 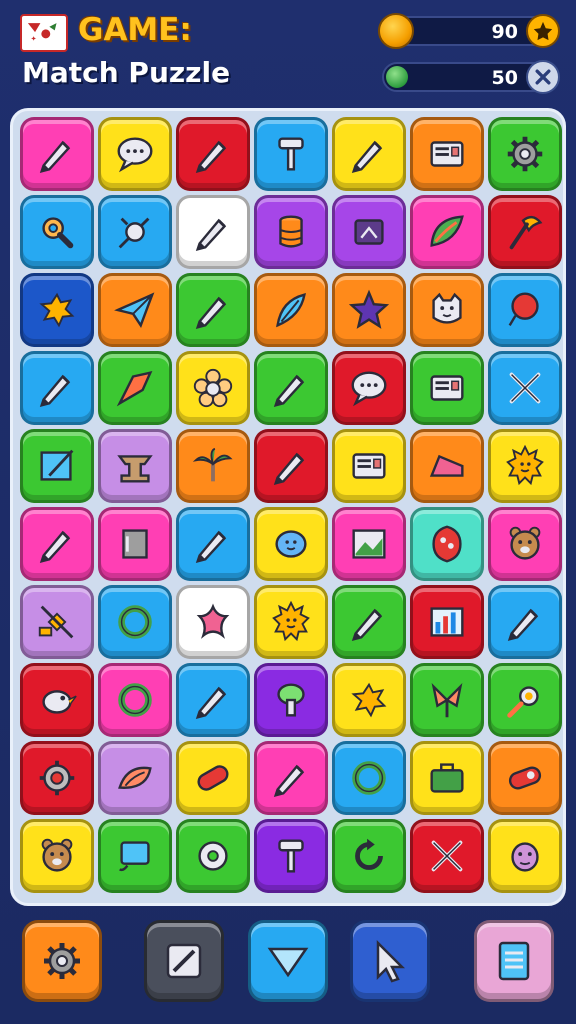 I want to click on close-x-icon, so click(x=543, y=77).